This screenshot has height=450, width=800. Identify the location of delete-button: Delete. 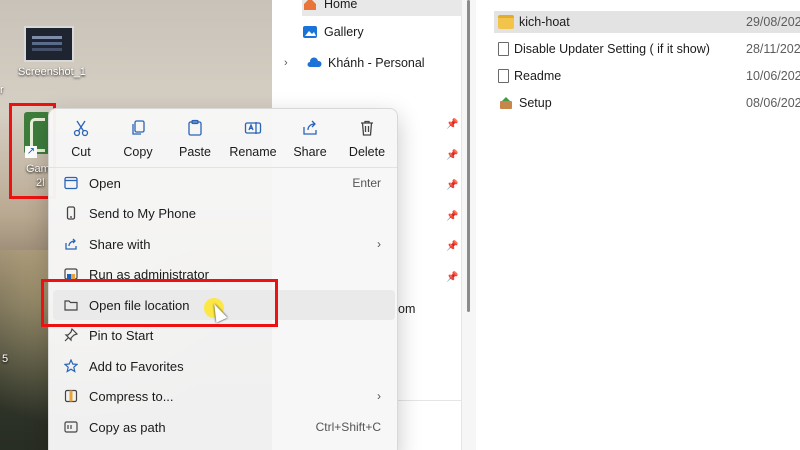
(367, 139).